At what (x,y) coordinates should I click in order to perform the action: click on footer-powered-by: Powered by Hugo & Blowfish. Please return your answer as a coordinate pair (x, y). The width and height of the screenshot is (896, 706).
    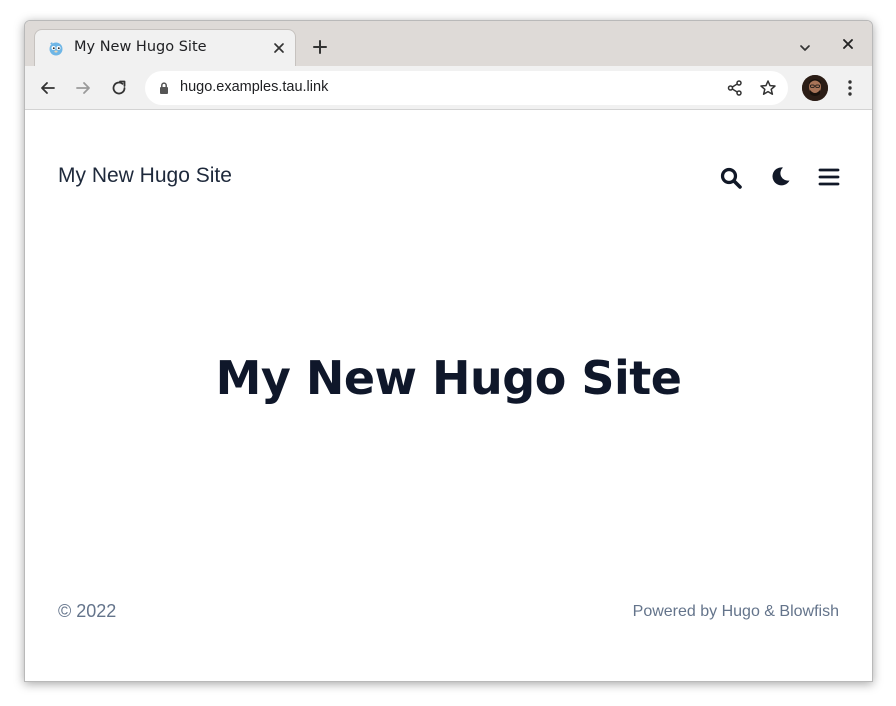
    Looking at the image, I should click on (736, 612).